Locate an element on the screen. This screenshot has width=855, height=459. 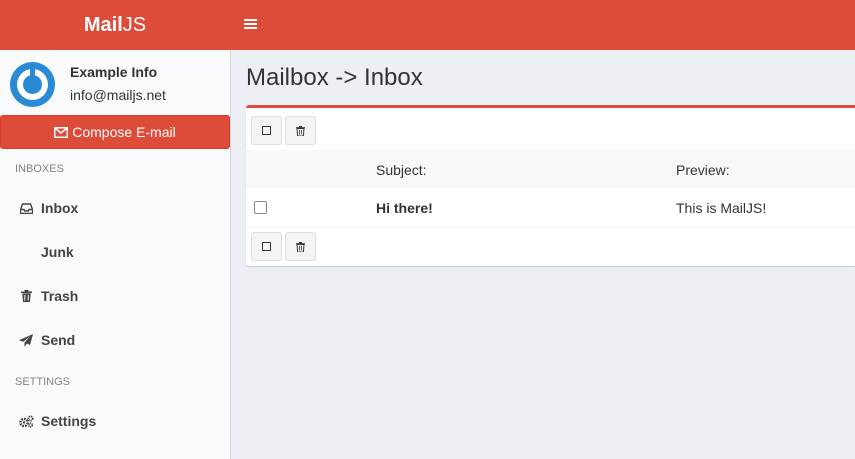
compose-email-button: Compose E-mail is located at coordinates (115, 132).